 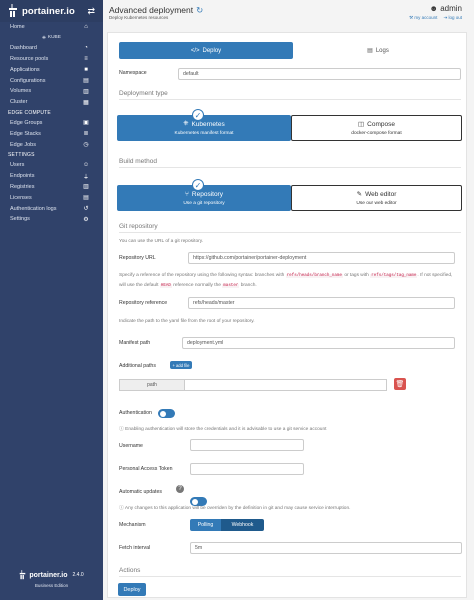 I want to click on user-links: ⚒ my account ⇥ log out, so click(x=435, y=18).